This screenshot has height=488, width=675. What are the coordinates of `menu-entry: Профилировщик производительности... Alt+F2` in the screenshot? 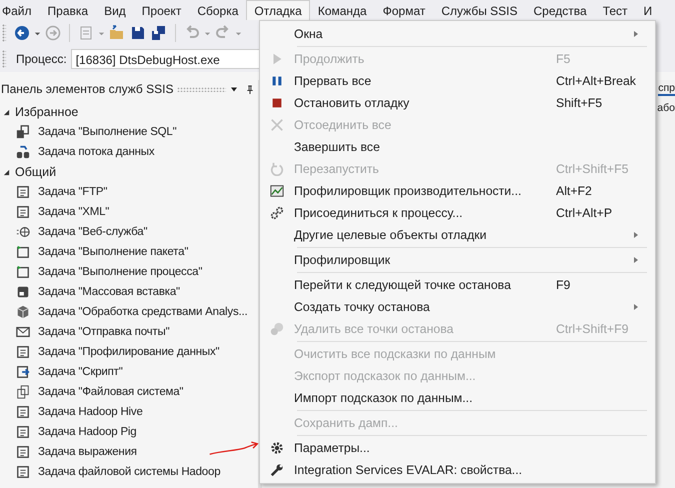 It's located at (457, 191).